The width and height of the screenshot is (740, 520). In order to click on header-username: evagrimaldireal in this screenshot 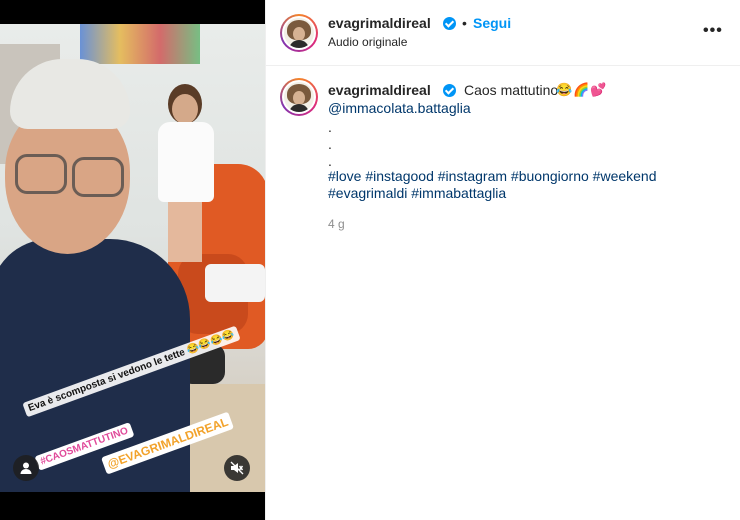, I will do `click(379, 23)`.